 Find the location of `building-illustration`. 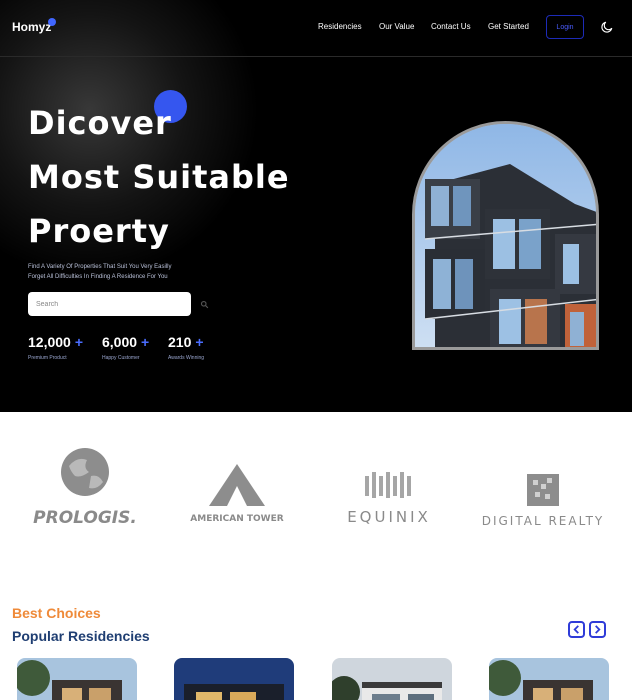

building-illustration is located at coordinates (505, 235).